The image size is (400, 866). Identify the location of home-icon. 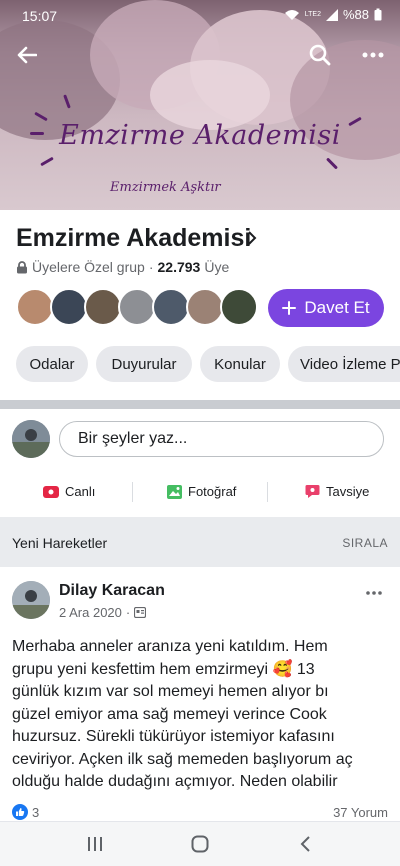
(200, 844).